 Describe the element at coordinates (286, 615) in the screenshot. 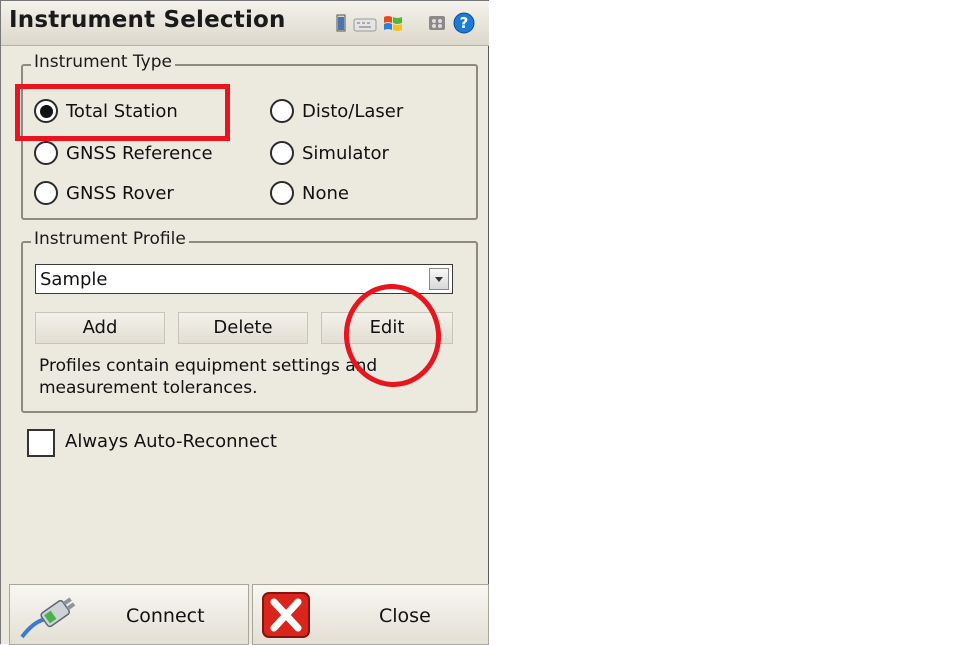

I see `close-icon` at that location.